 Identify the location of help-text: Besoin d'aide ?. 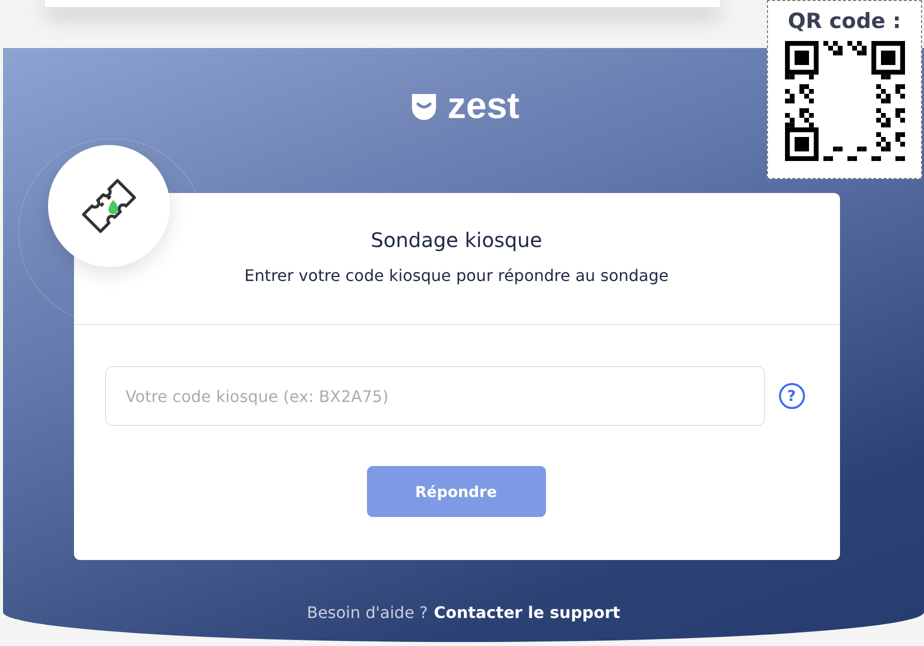
(367, 612).